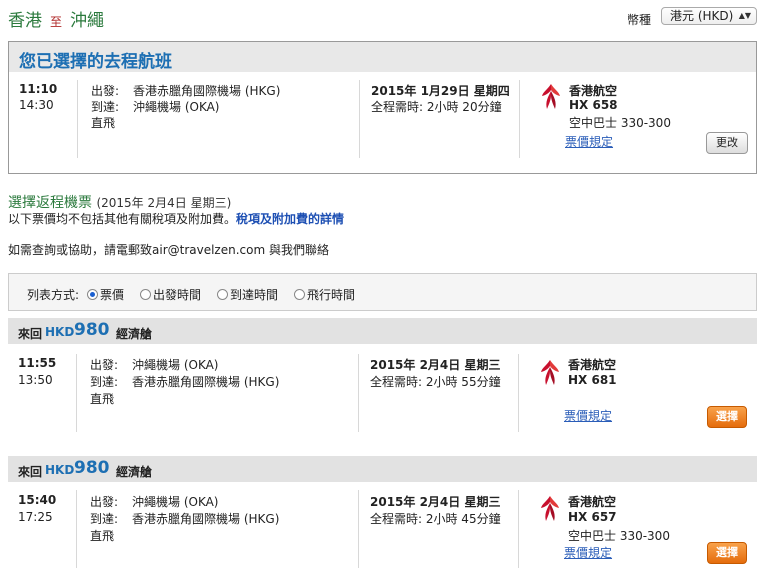 The image size is (769, 578). Describe the element at coordinates (593, 91) in the screenshot. I see `outbound-airline: 香港航空` at that location.